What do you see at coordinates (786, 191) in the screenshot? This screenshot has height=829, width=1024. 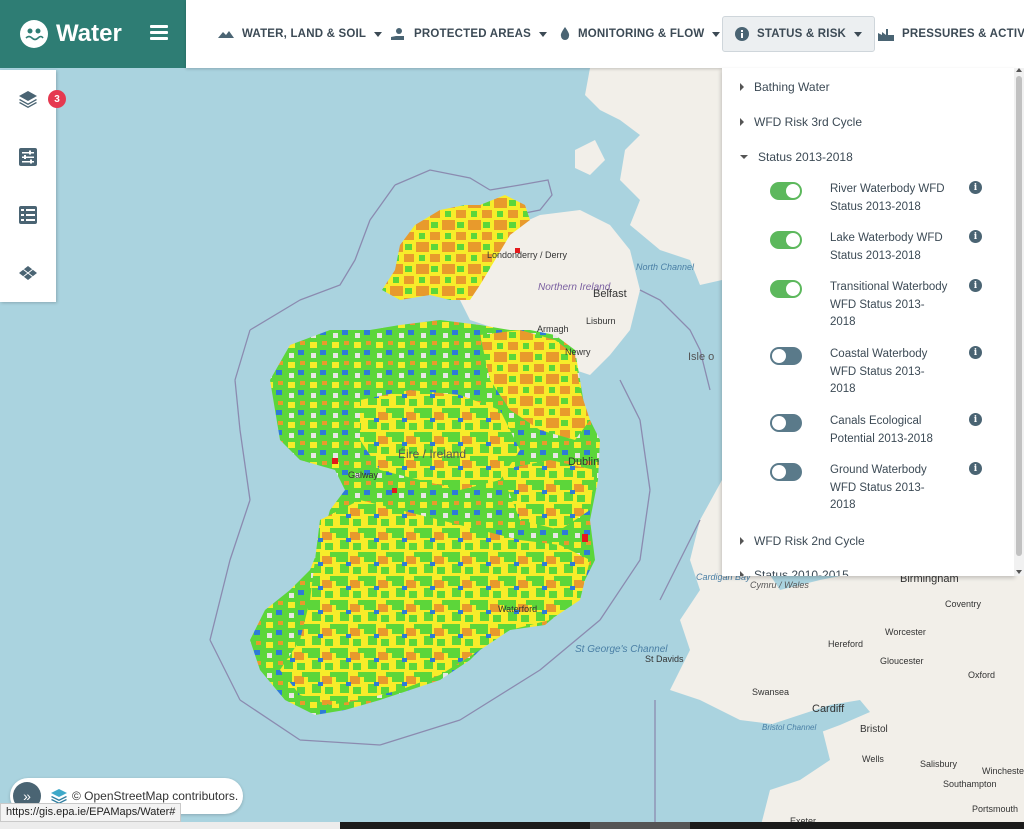 I see `toggle-river-waterbody` at bounding box center [786, 191].